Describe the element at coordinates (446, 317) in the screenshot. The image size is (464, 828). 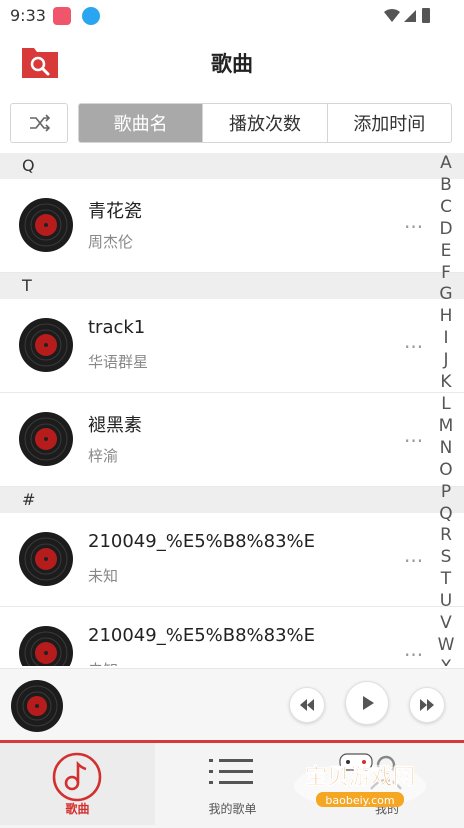
I see `alphabet-index-letter: H` at that location.